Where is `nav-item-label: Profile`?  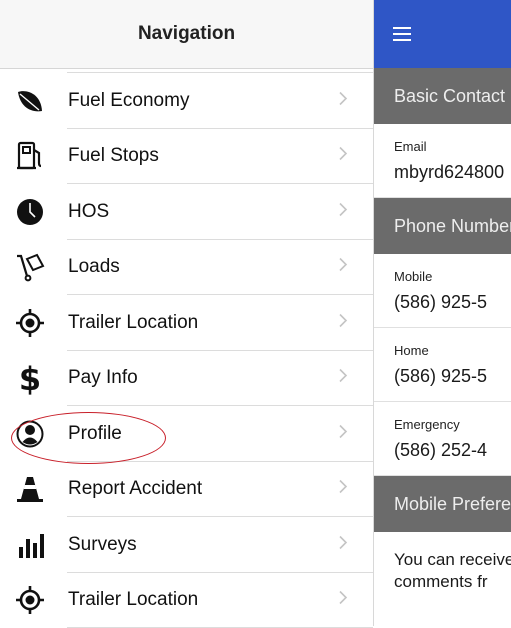
nav-item-label: Profile is located at coordinates (95, 434).